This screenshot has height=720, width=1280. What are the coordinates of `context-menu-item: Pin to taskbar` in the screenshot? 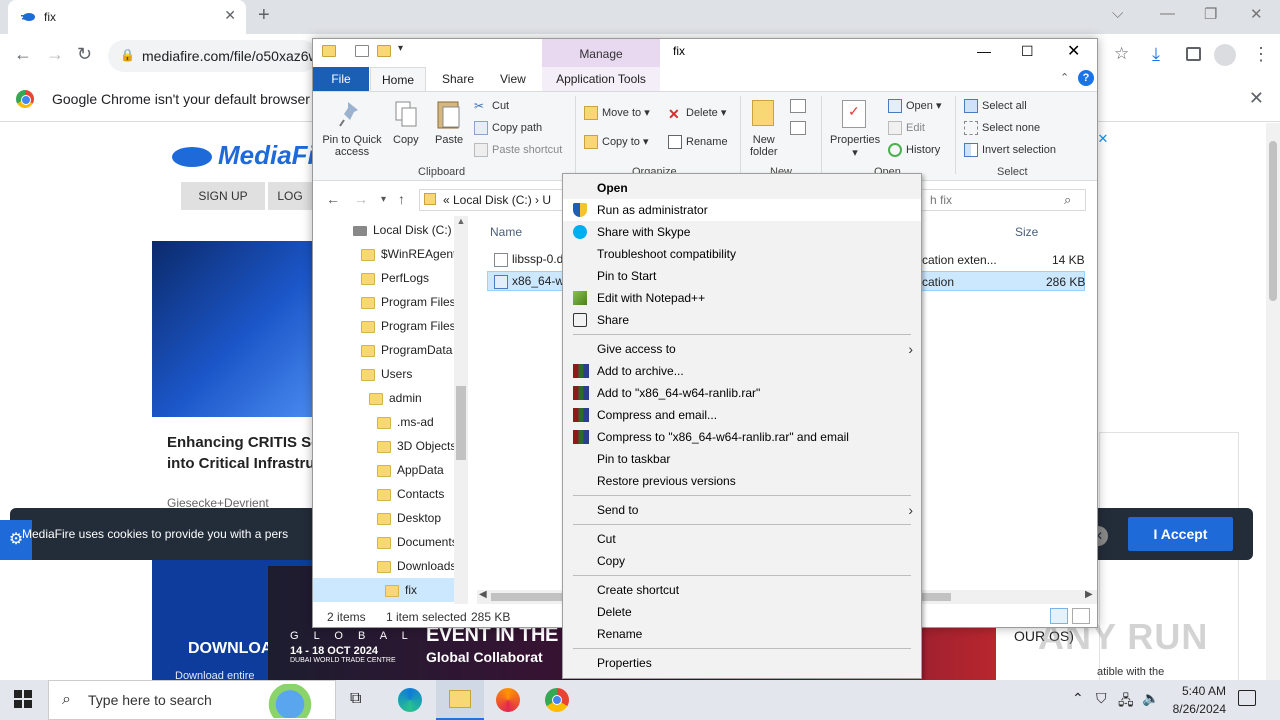 It's located at (742, 459).